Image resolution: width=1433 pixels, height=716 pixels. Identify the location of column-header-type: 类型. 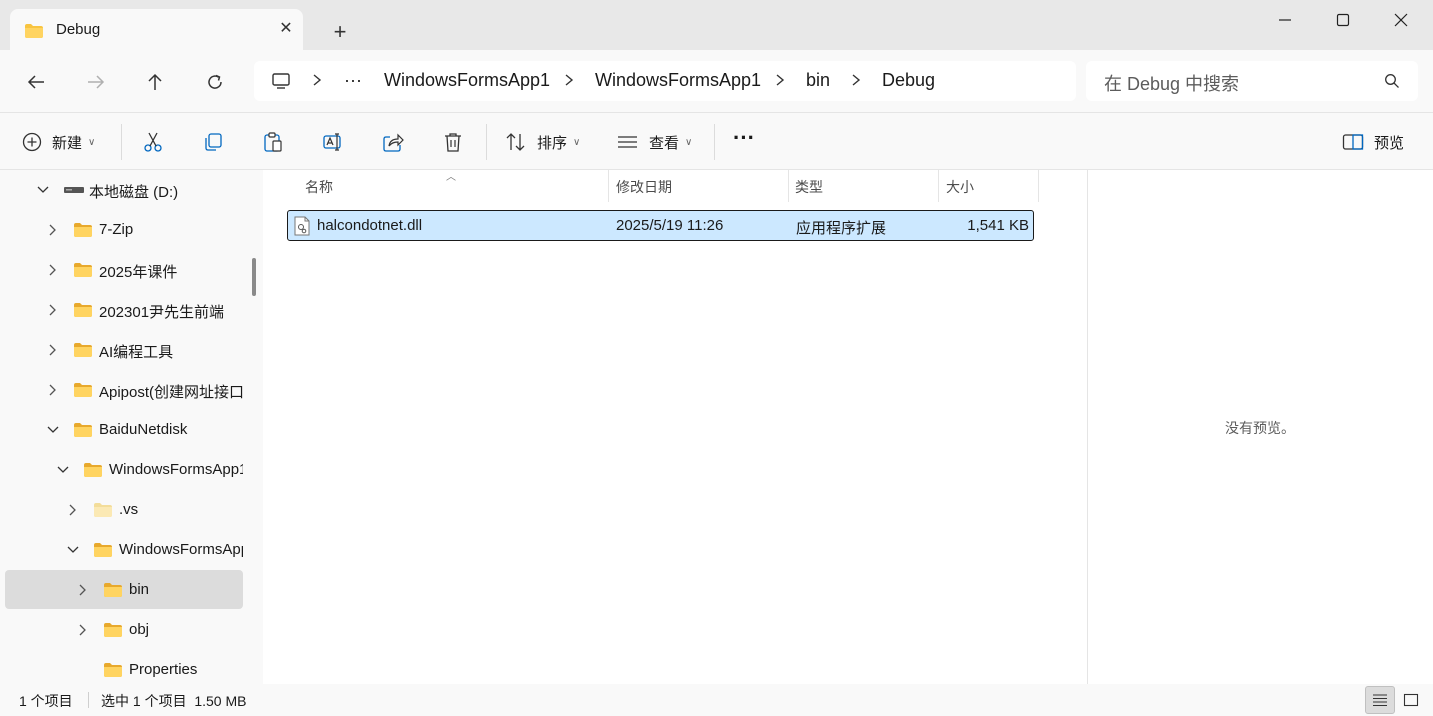
(809, 187).